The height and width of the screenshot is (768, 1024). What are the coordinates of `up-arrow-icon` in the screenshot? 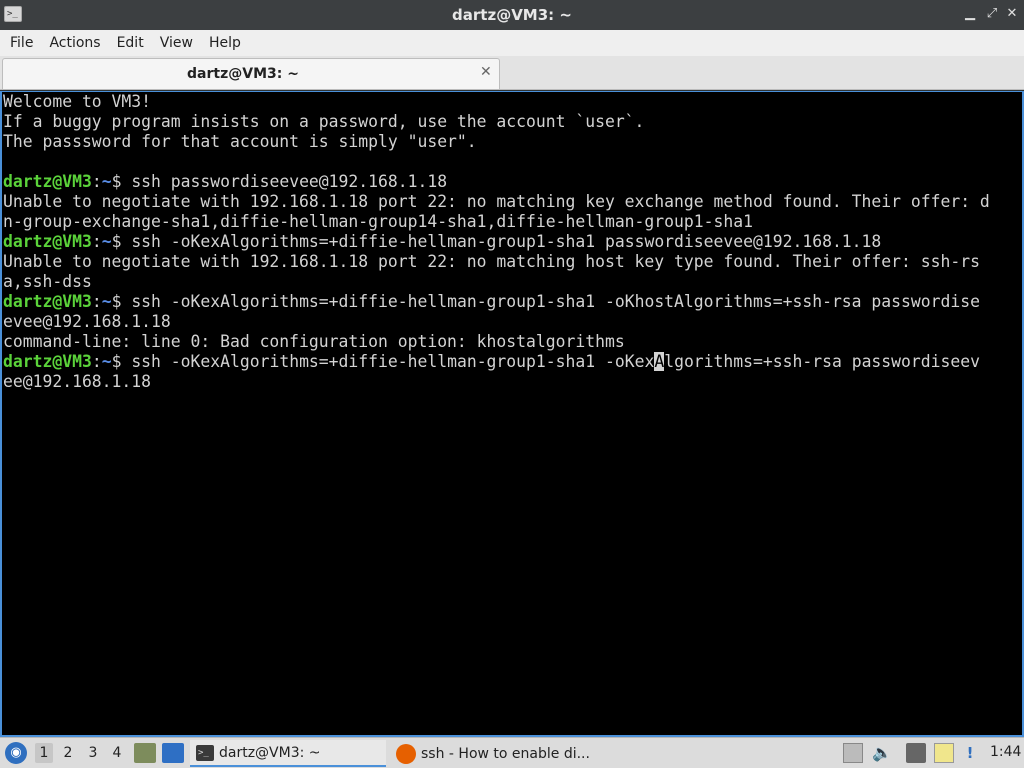 It's located at (853, 753).